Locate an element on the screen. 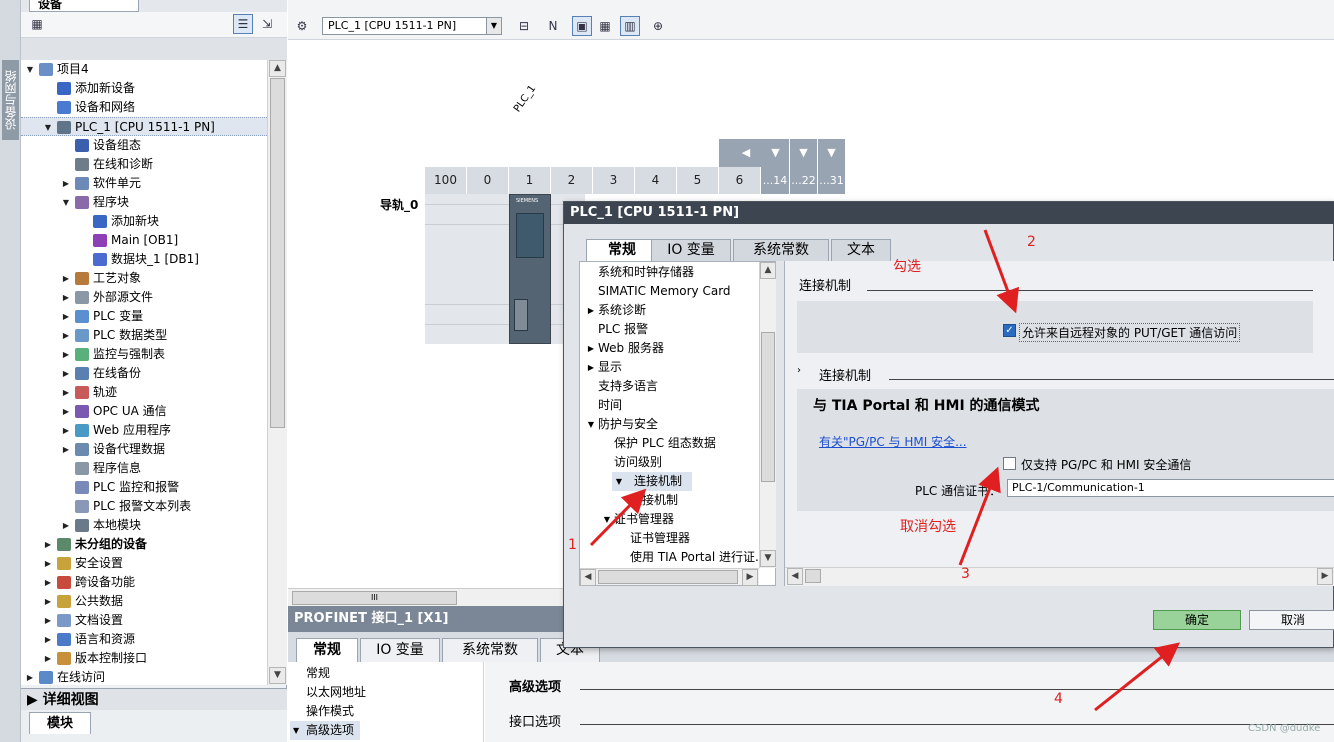 The image size is (1334, 742). annotation-4: 4 is located at coordinates (1058, 699).